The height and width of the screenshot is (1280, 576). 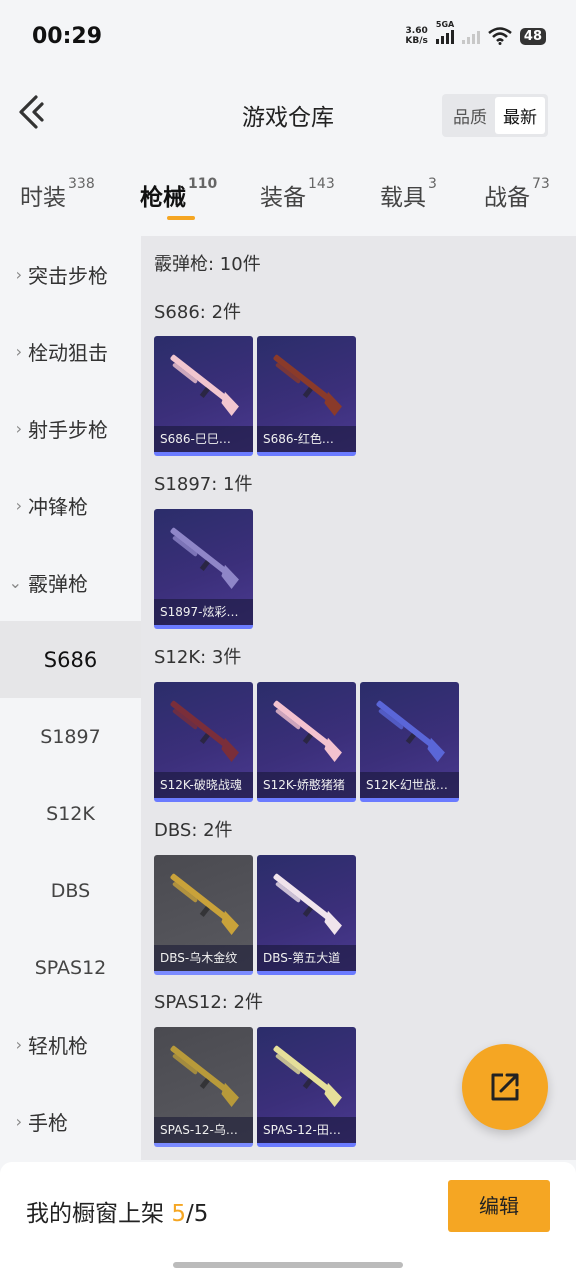 I want to click on sidebar-sub-s686: S686, so click(x=70, y=659).